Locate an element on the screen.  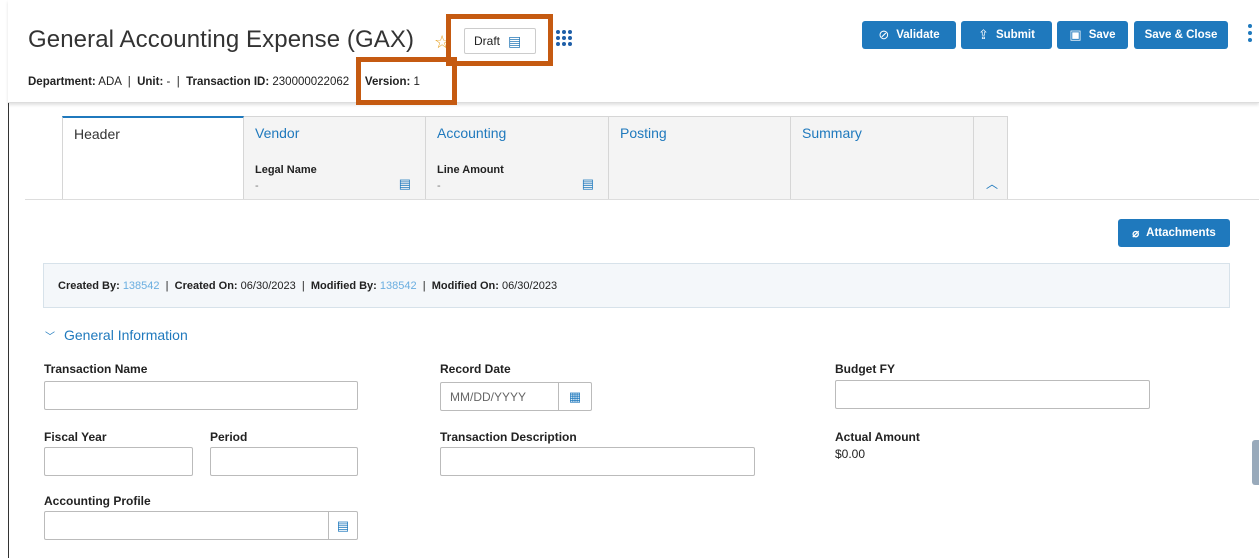
validate-button: ⊘ Validate is located at coordinates (909, 35).